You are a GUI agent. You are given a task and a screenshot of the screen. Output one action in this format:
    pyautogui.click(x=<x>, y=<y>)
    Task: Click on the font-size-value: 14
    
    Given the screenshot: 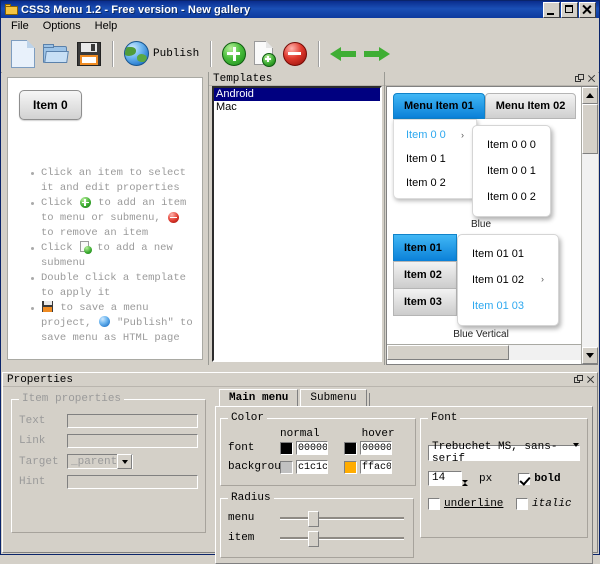 What is the action you would take?
    pyautogui.click(x=445, y=478)
    